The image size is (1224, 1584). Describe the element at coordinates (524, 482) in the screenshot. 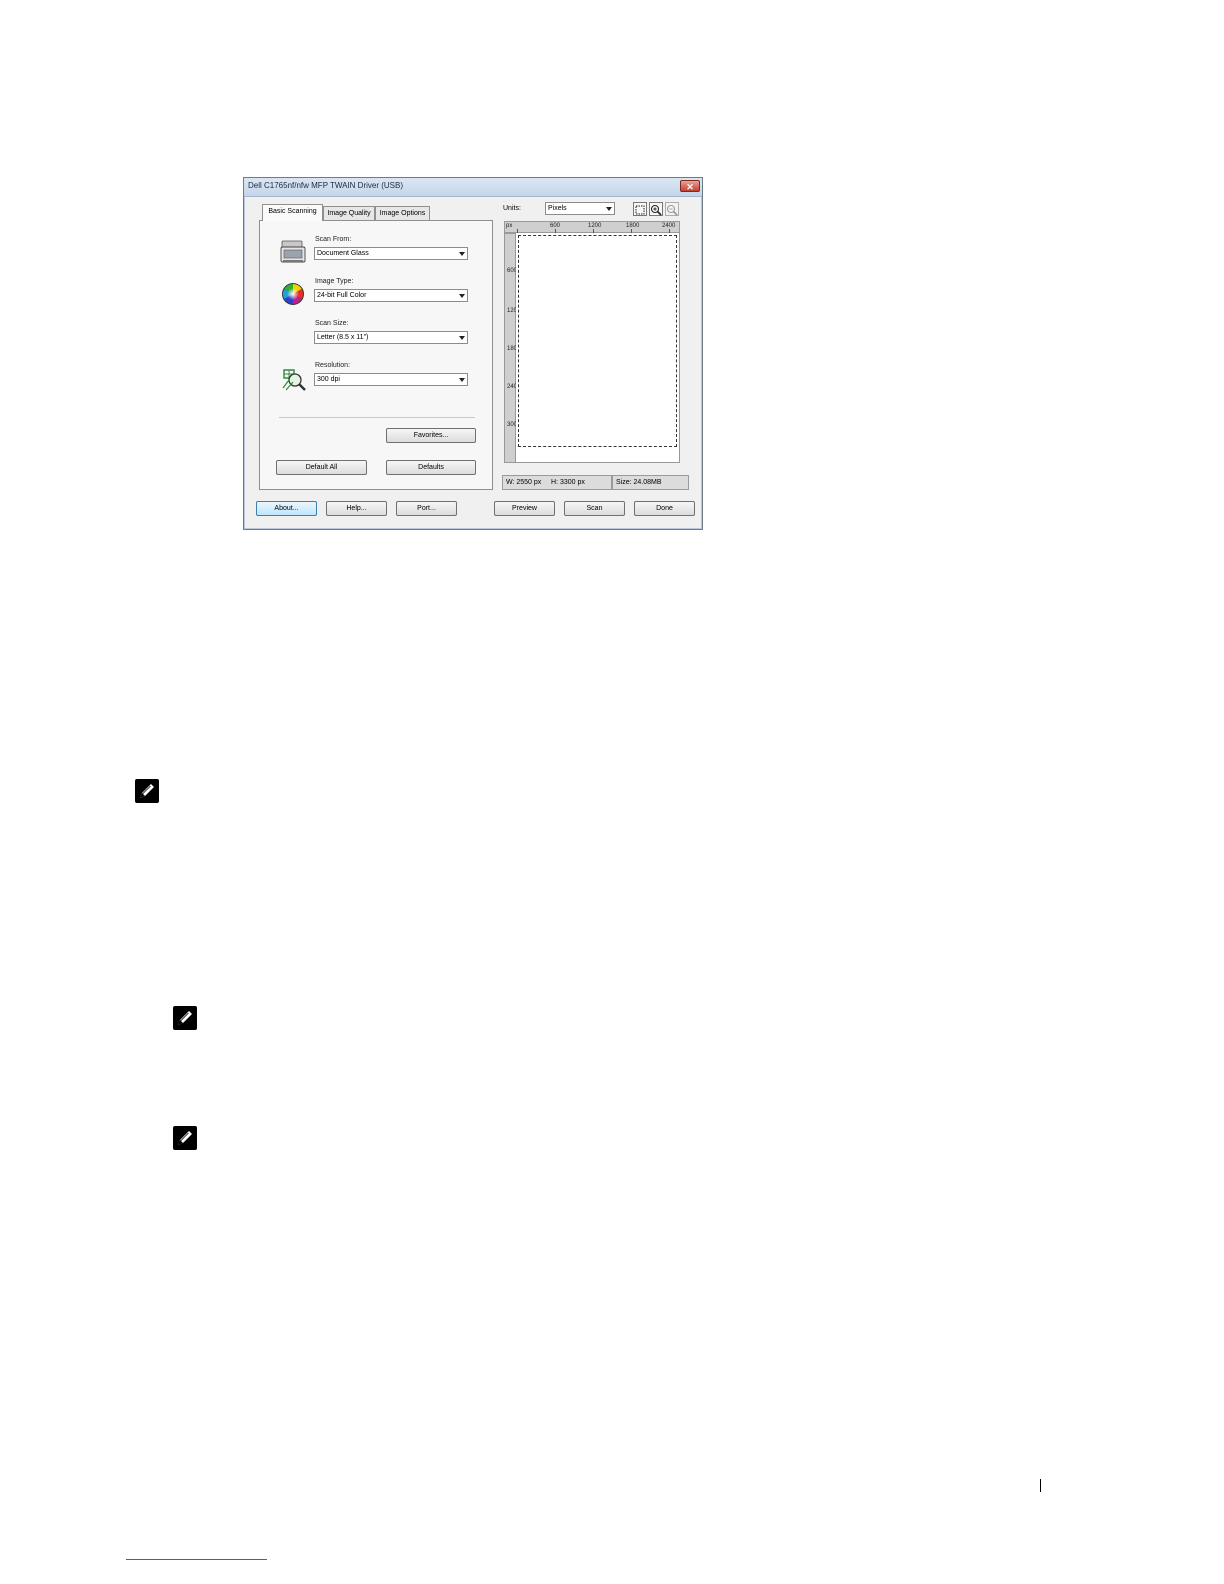

I see `status-width: W: 2550 px` at that location.